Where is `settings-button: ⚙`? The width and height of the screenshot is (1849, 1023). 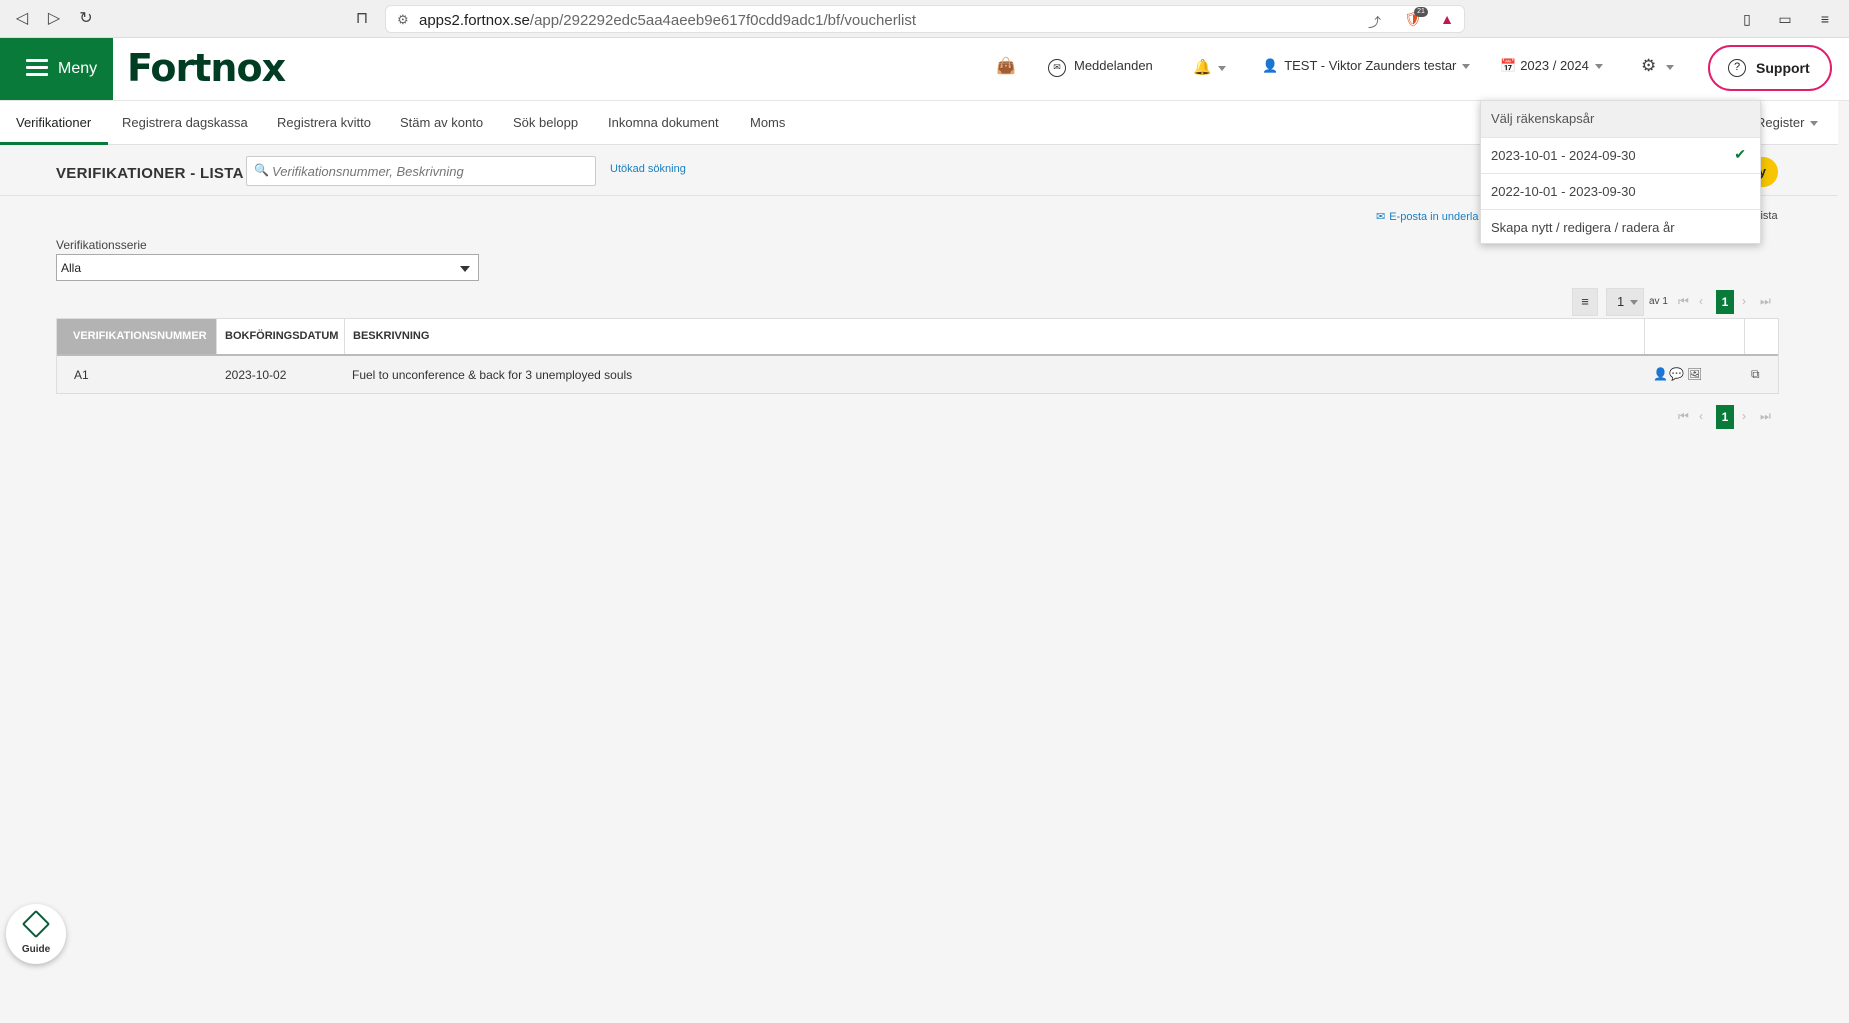
settings-button: ⚙ is located at coordinates (1658, 66).